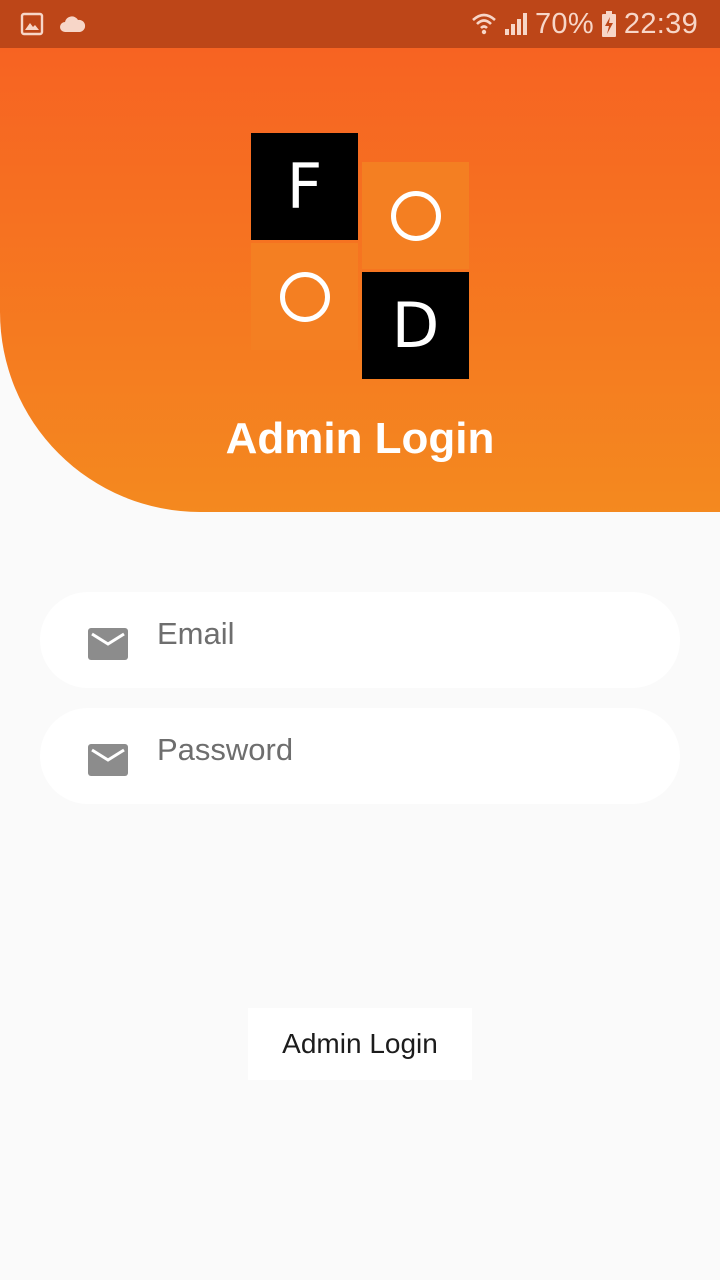 This screenshot has width=720, height=1280. I want to click on cloud-icon, so click(72, 24).